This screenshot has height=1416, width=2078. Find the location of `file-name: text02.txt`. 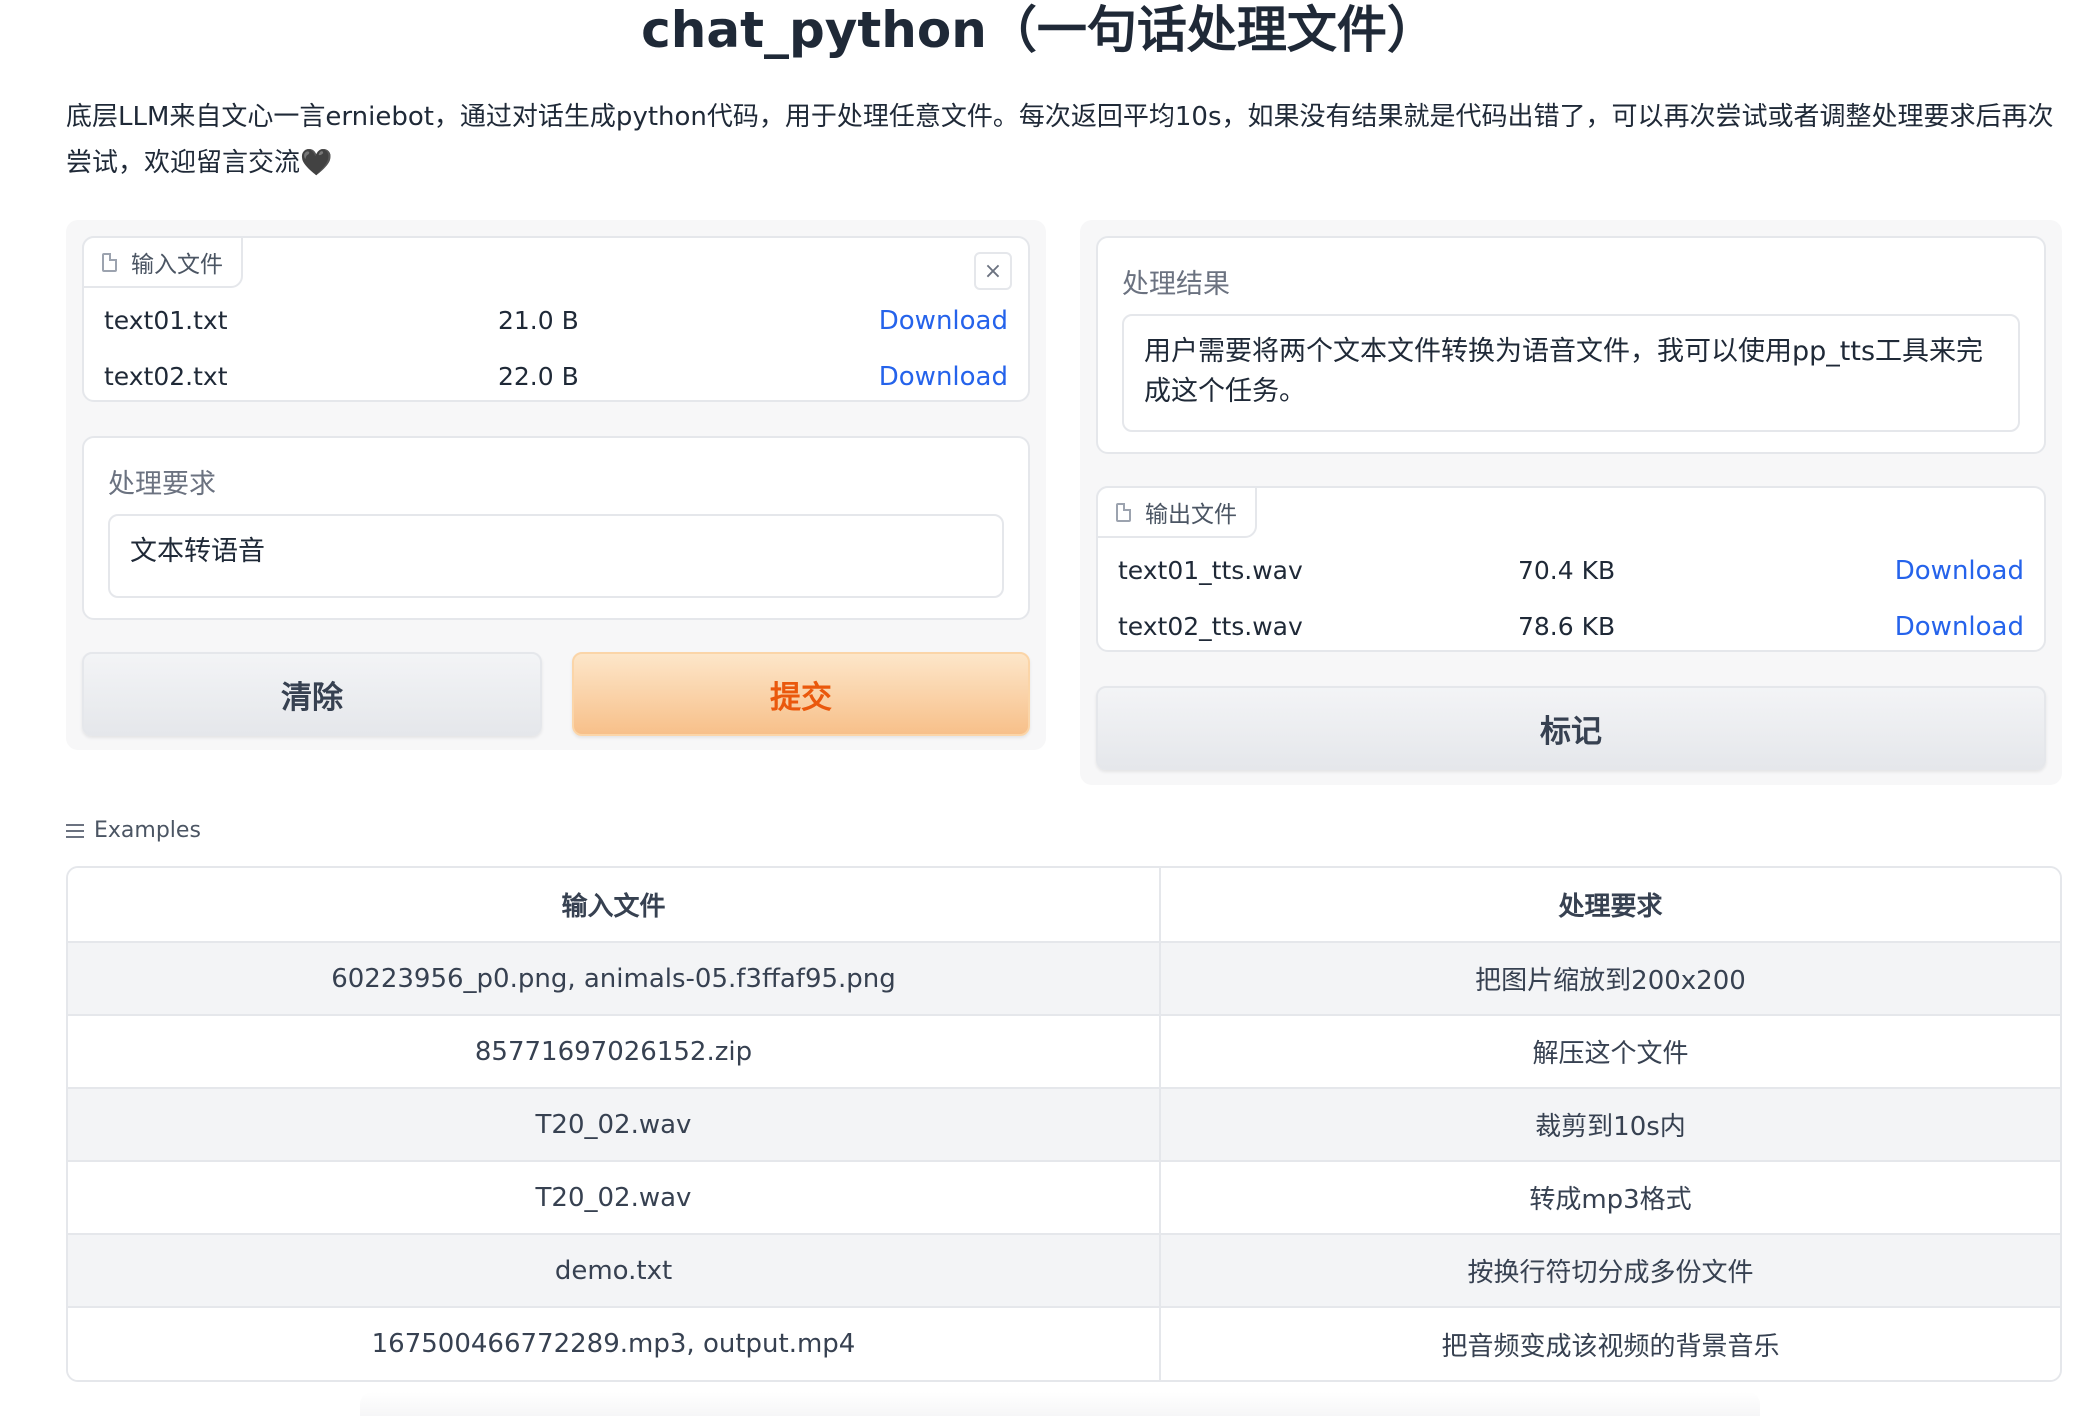

file-name: text02.txt is located at coordinates (166, 376).